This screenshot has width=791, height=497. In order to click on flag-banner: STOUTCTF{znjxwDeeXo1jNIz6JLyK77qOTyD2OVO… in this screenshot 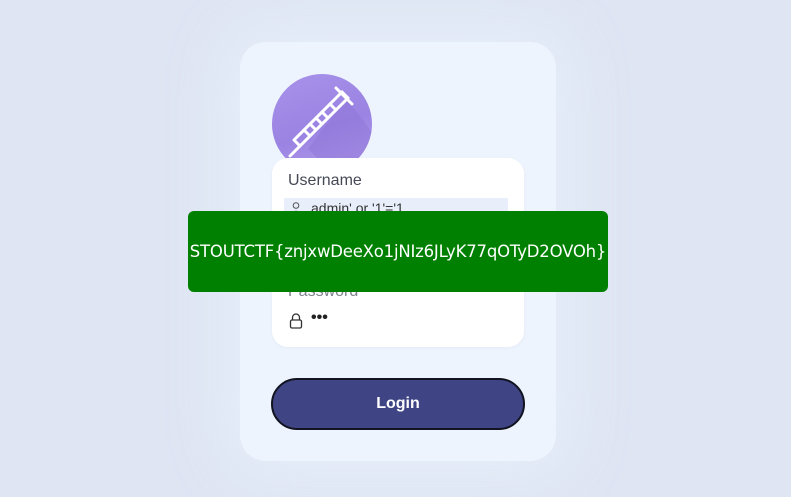, I will do `click(398, 251)`.